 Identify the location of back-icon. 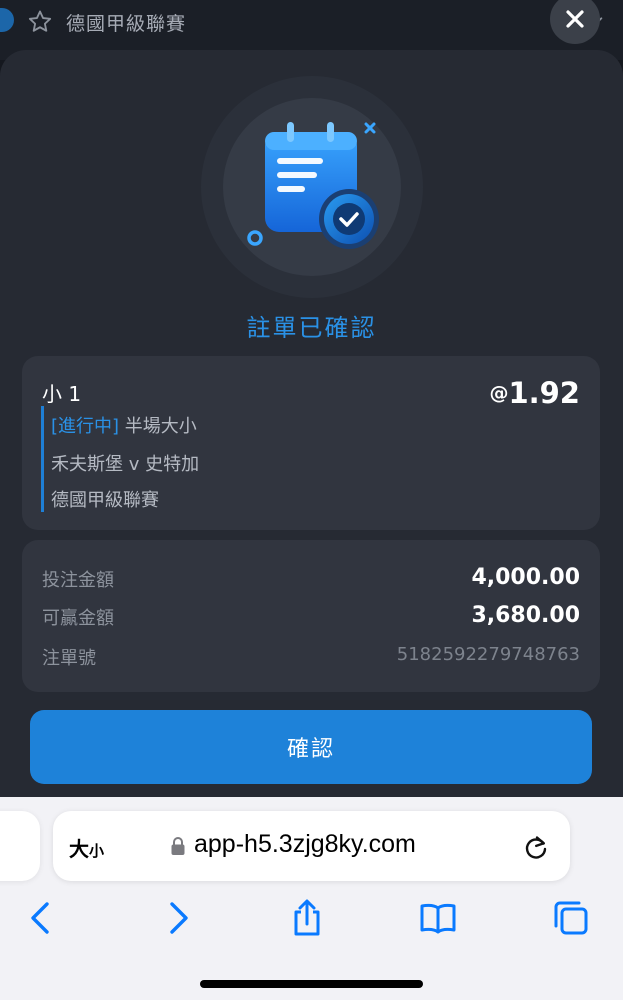
(42, 918).